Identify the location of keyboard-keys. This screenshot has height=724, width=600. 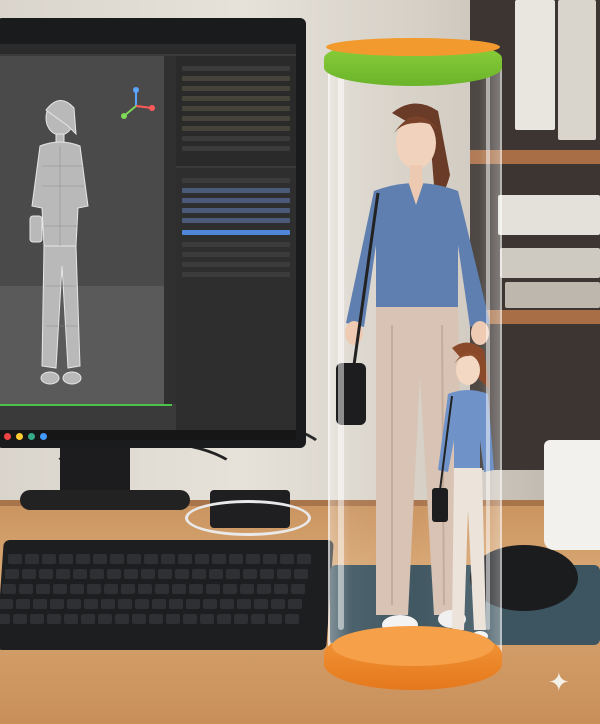
(165, 596).